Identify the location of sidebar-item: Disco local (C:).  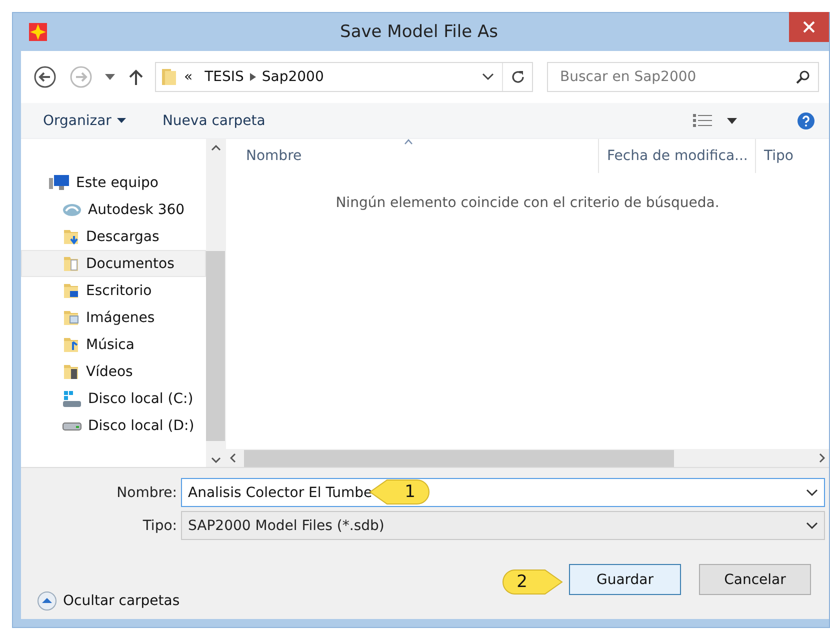
(113, 398).